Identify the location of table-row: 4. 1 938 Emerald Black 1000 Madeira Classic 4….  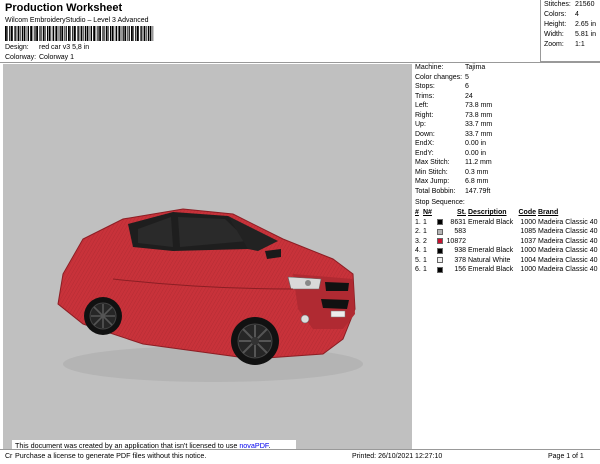
(506, 250).